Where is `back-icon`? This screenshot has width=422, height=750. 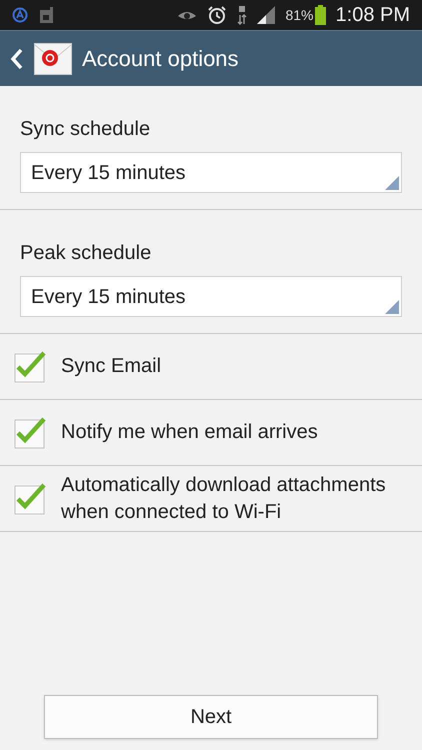 back-icon is located at coordinates (17, 59).